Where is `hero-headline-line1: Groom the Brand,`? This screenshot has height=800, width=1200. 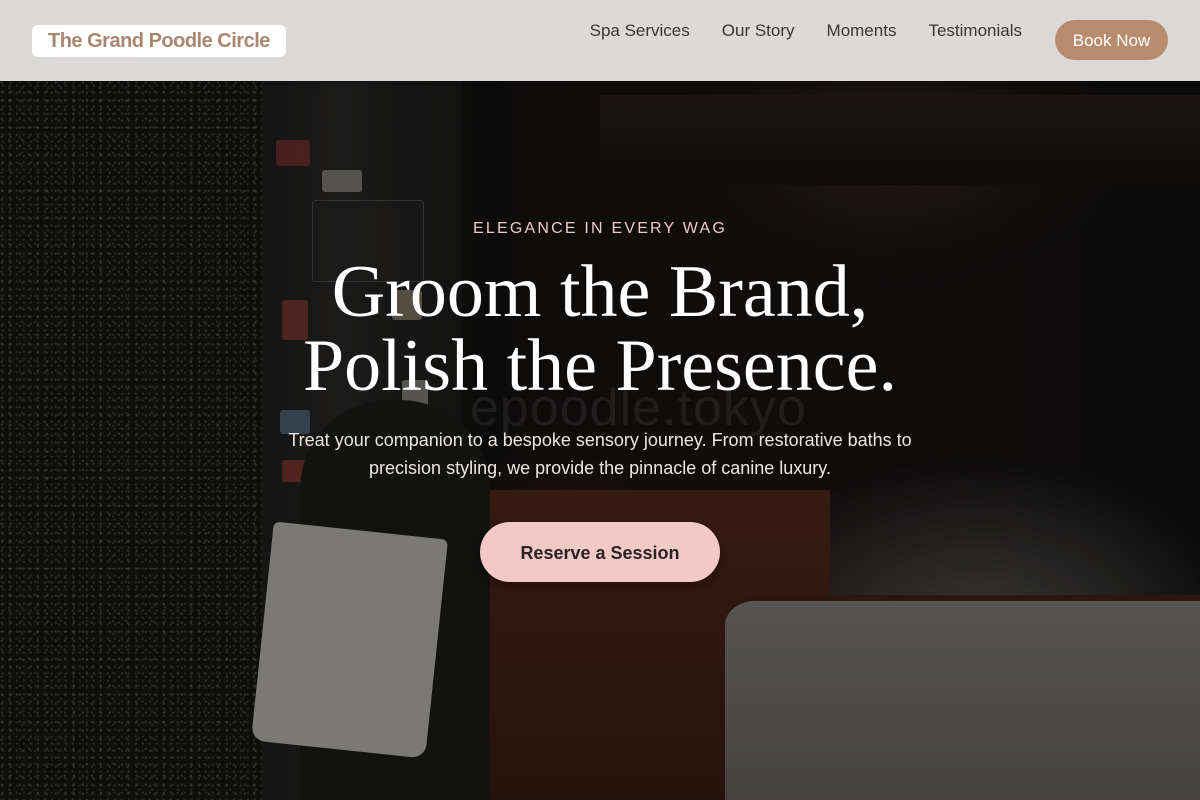
hero-headline-line1: Groom the Brand, is located at coordinates (600, 292).